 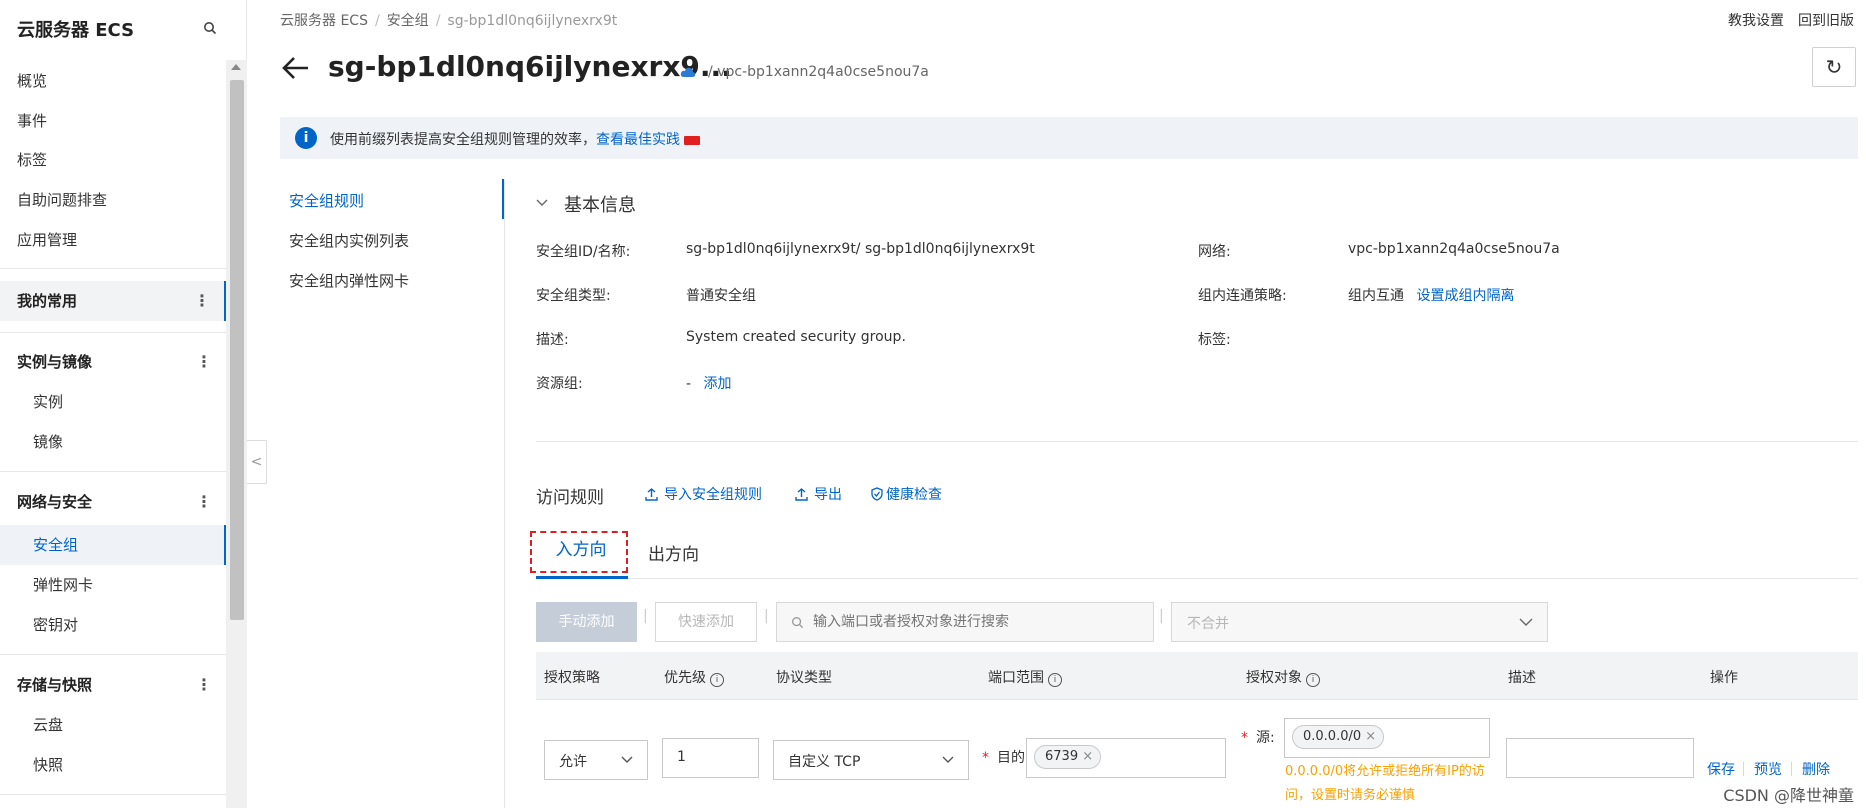 I want to click on tab-outbound: 出方向, so click(x=673, y=552).